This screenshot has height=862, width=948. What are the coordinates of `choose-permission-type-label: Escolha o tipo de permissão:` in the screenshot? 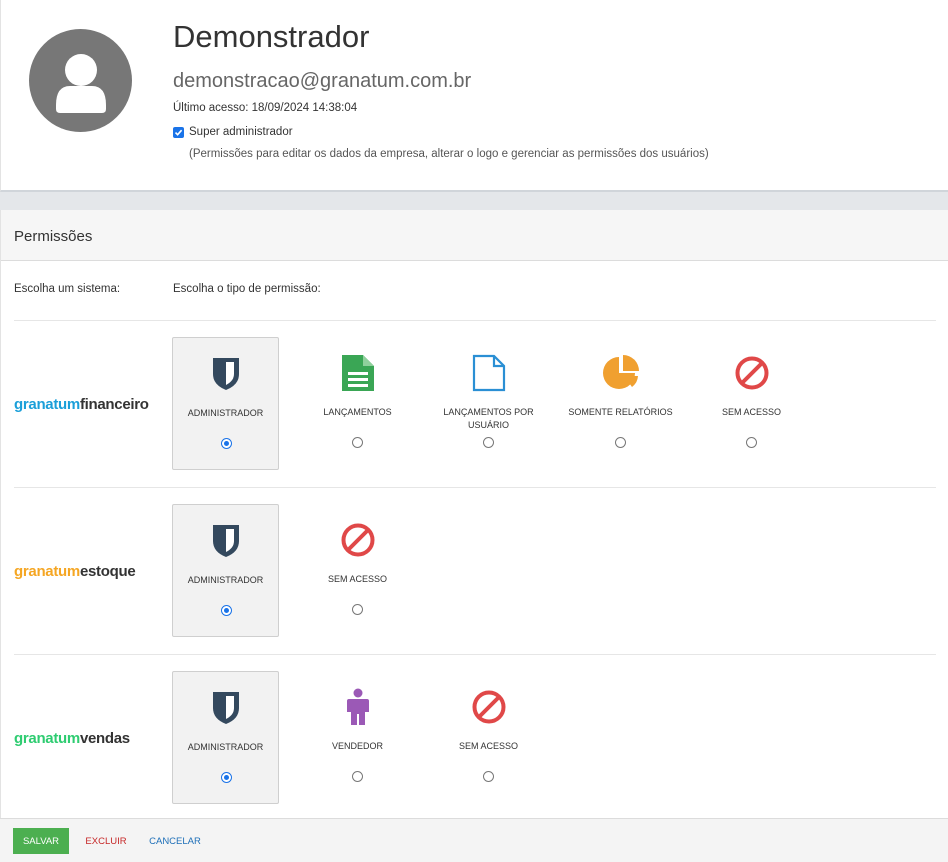 It's located at (247, 289).